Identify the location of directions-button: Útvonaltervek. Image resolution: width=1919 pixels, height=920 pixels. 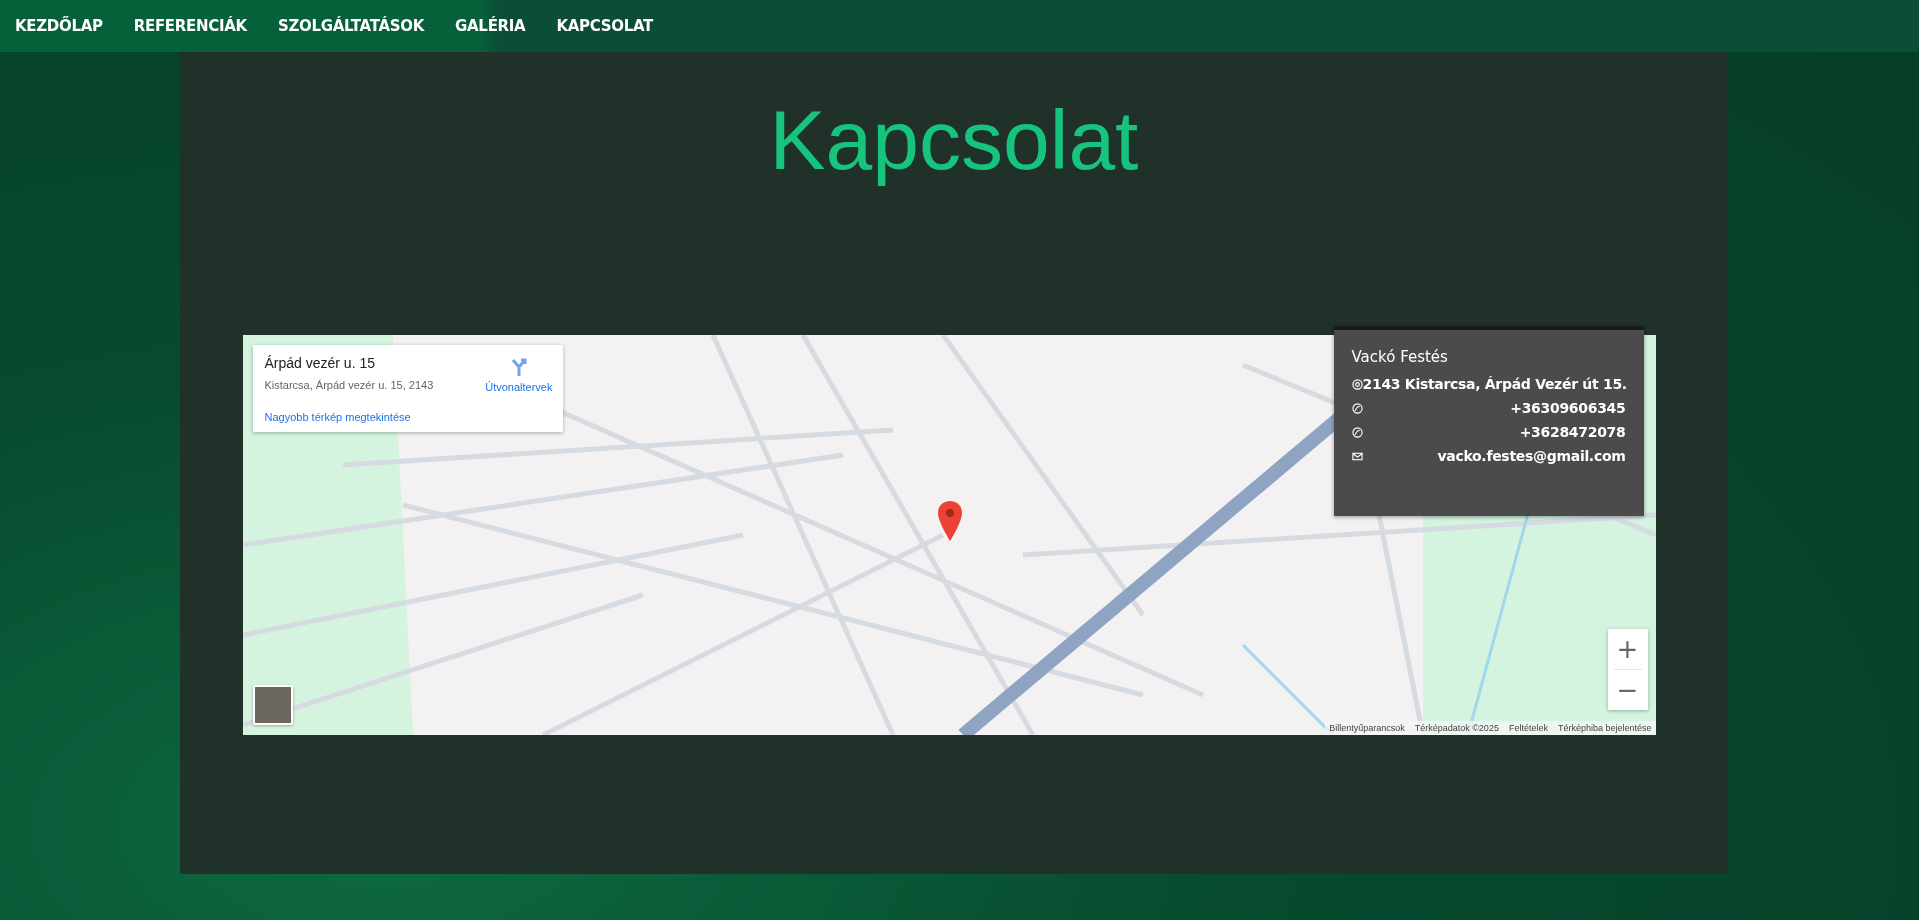
(519, 375).